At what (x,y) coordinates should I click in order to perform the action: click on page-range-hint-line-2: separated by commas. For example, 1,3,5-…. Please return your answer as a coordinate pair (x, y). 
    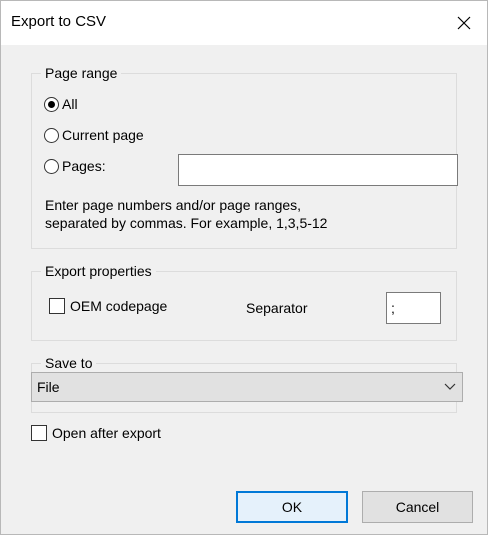
    Looking at the image, I should click on (186, 223).